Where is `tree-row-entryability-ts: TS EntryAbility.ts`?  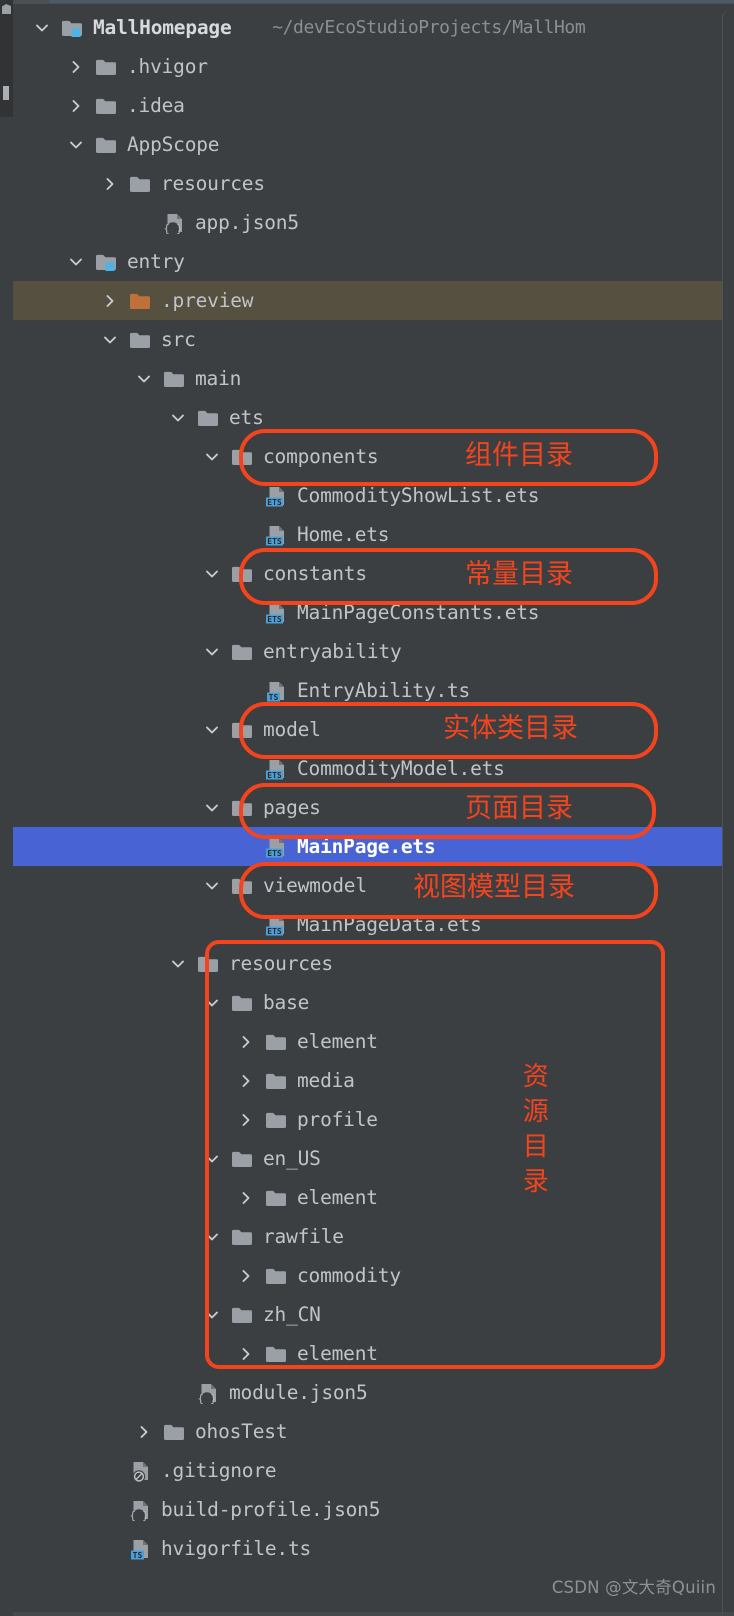
tree-row-entryability-ts: TS EntryAbility.ts is located at coordinates (373, 690).